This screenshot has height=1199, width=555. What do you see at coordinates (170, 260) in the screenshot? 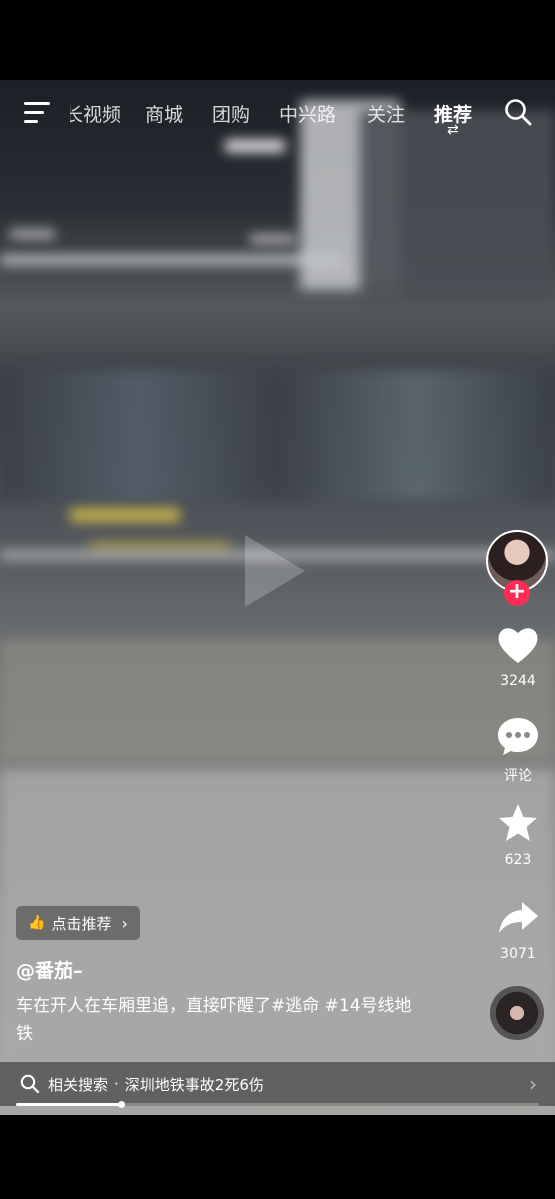
I see `ceiling-light-strip` at bounding box center [170, 260].